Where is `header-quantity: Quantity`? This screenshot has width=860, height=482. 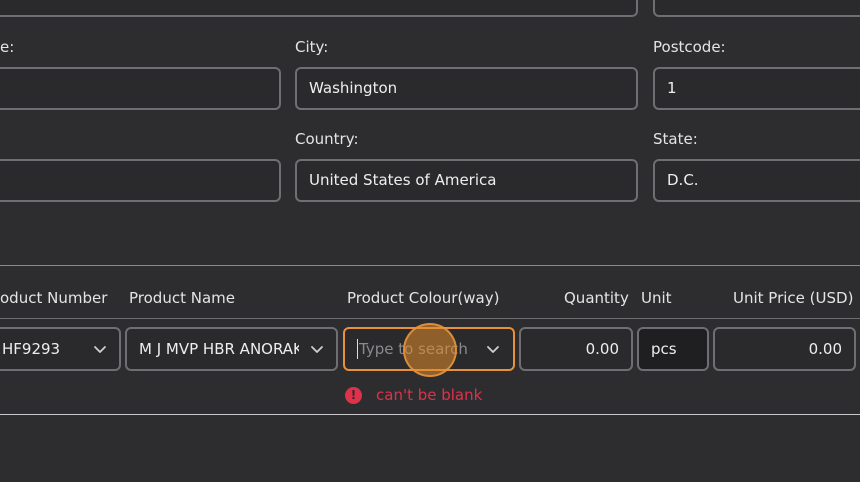 header-quantity: Quantity is located at coordinates (596, 298).